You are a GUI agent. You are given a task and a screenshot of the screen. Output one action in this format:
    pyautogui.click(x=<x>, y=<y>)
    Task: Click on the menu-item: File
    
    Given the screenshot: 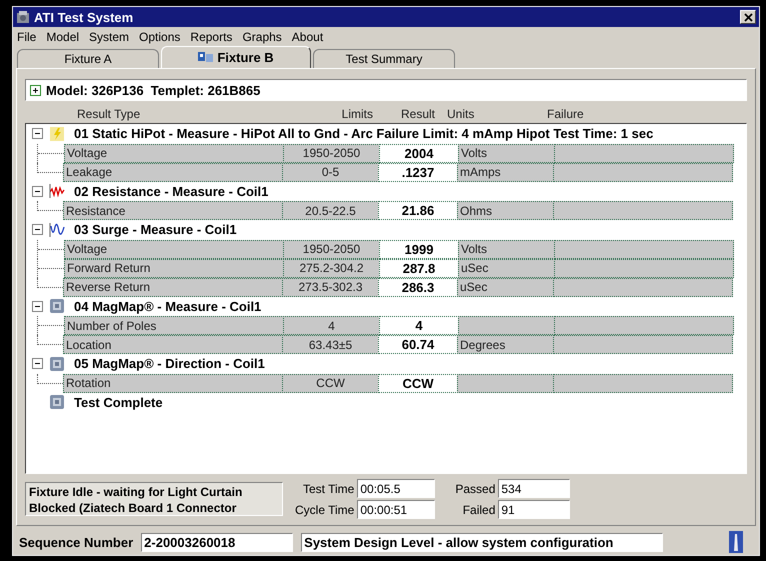 What is the action you would take?
    pyautogui.click(x=26, y=37)
    